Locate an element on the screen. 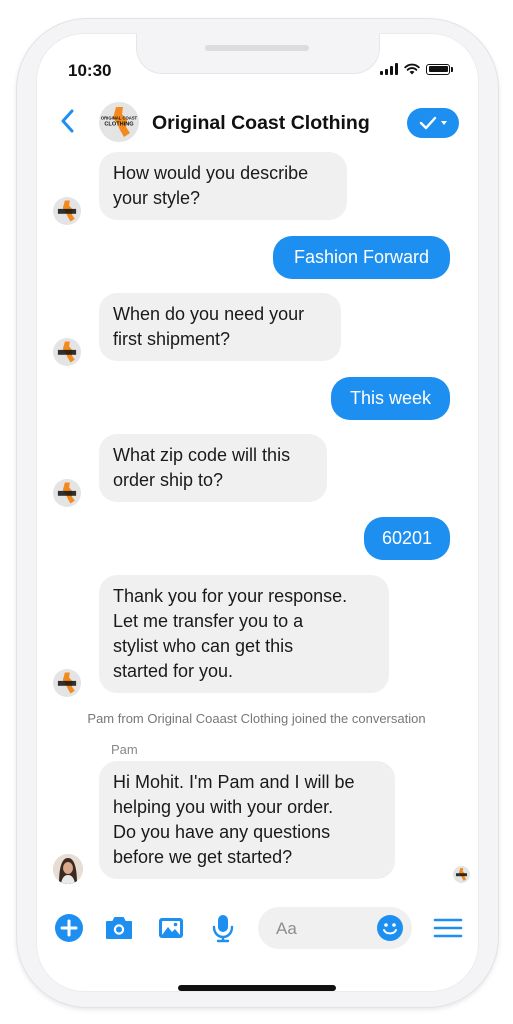 The image size is (513, 1024). read-receipt-avatar is located at coordinates (461, 874).